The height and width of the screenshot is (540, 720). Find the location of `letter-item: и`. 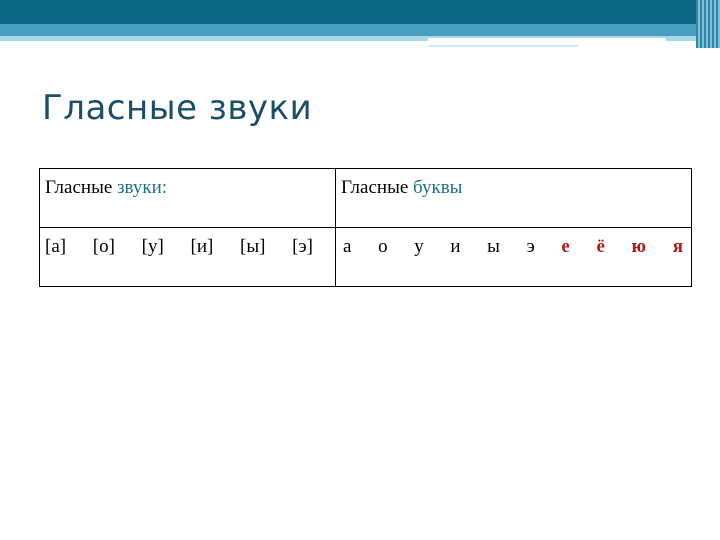

letter-item: и is located at coordinates (455, 246).